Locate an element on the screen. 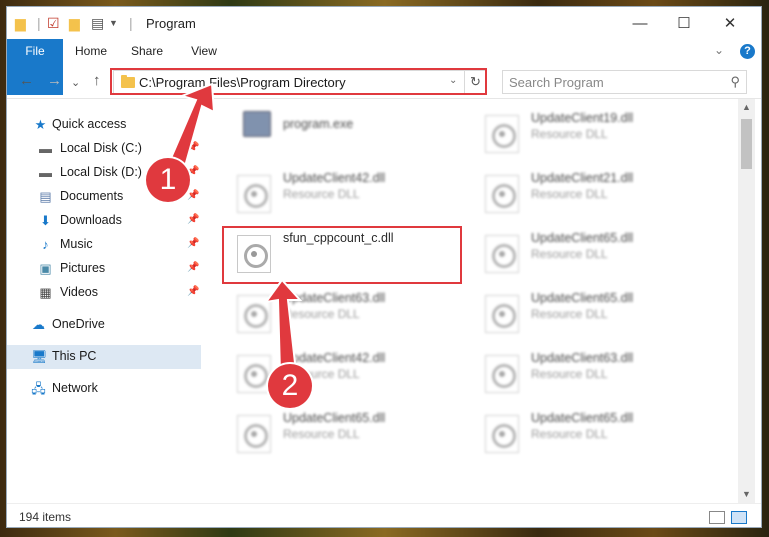 The height and width of the screenshot is (537, 769). annotation-arrows is located at coordinates (234, 227).